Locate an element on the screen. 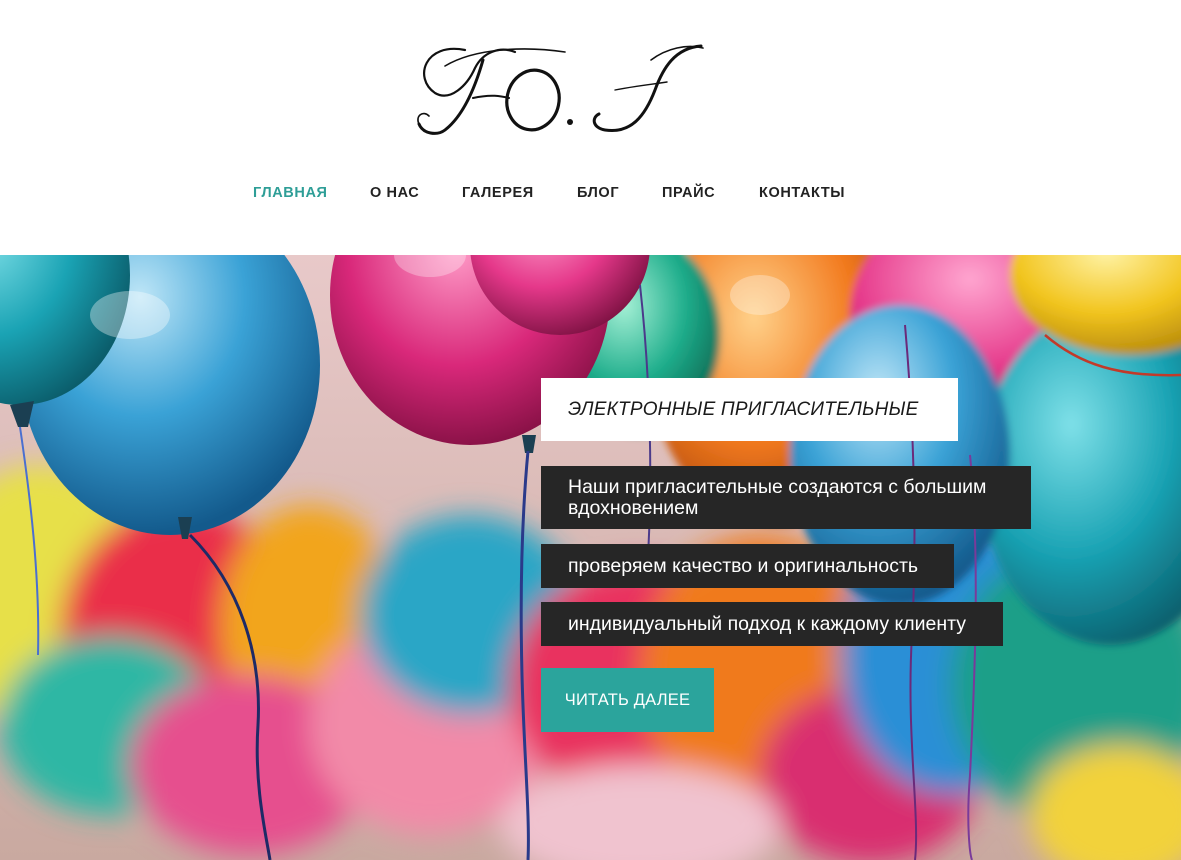  nav-item-price: ПРАЙС is located at coordinates (688, 193).